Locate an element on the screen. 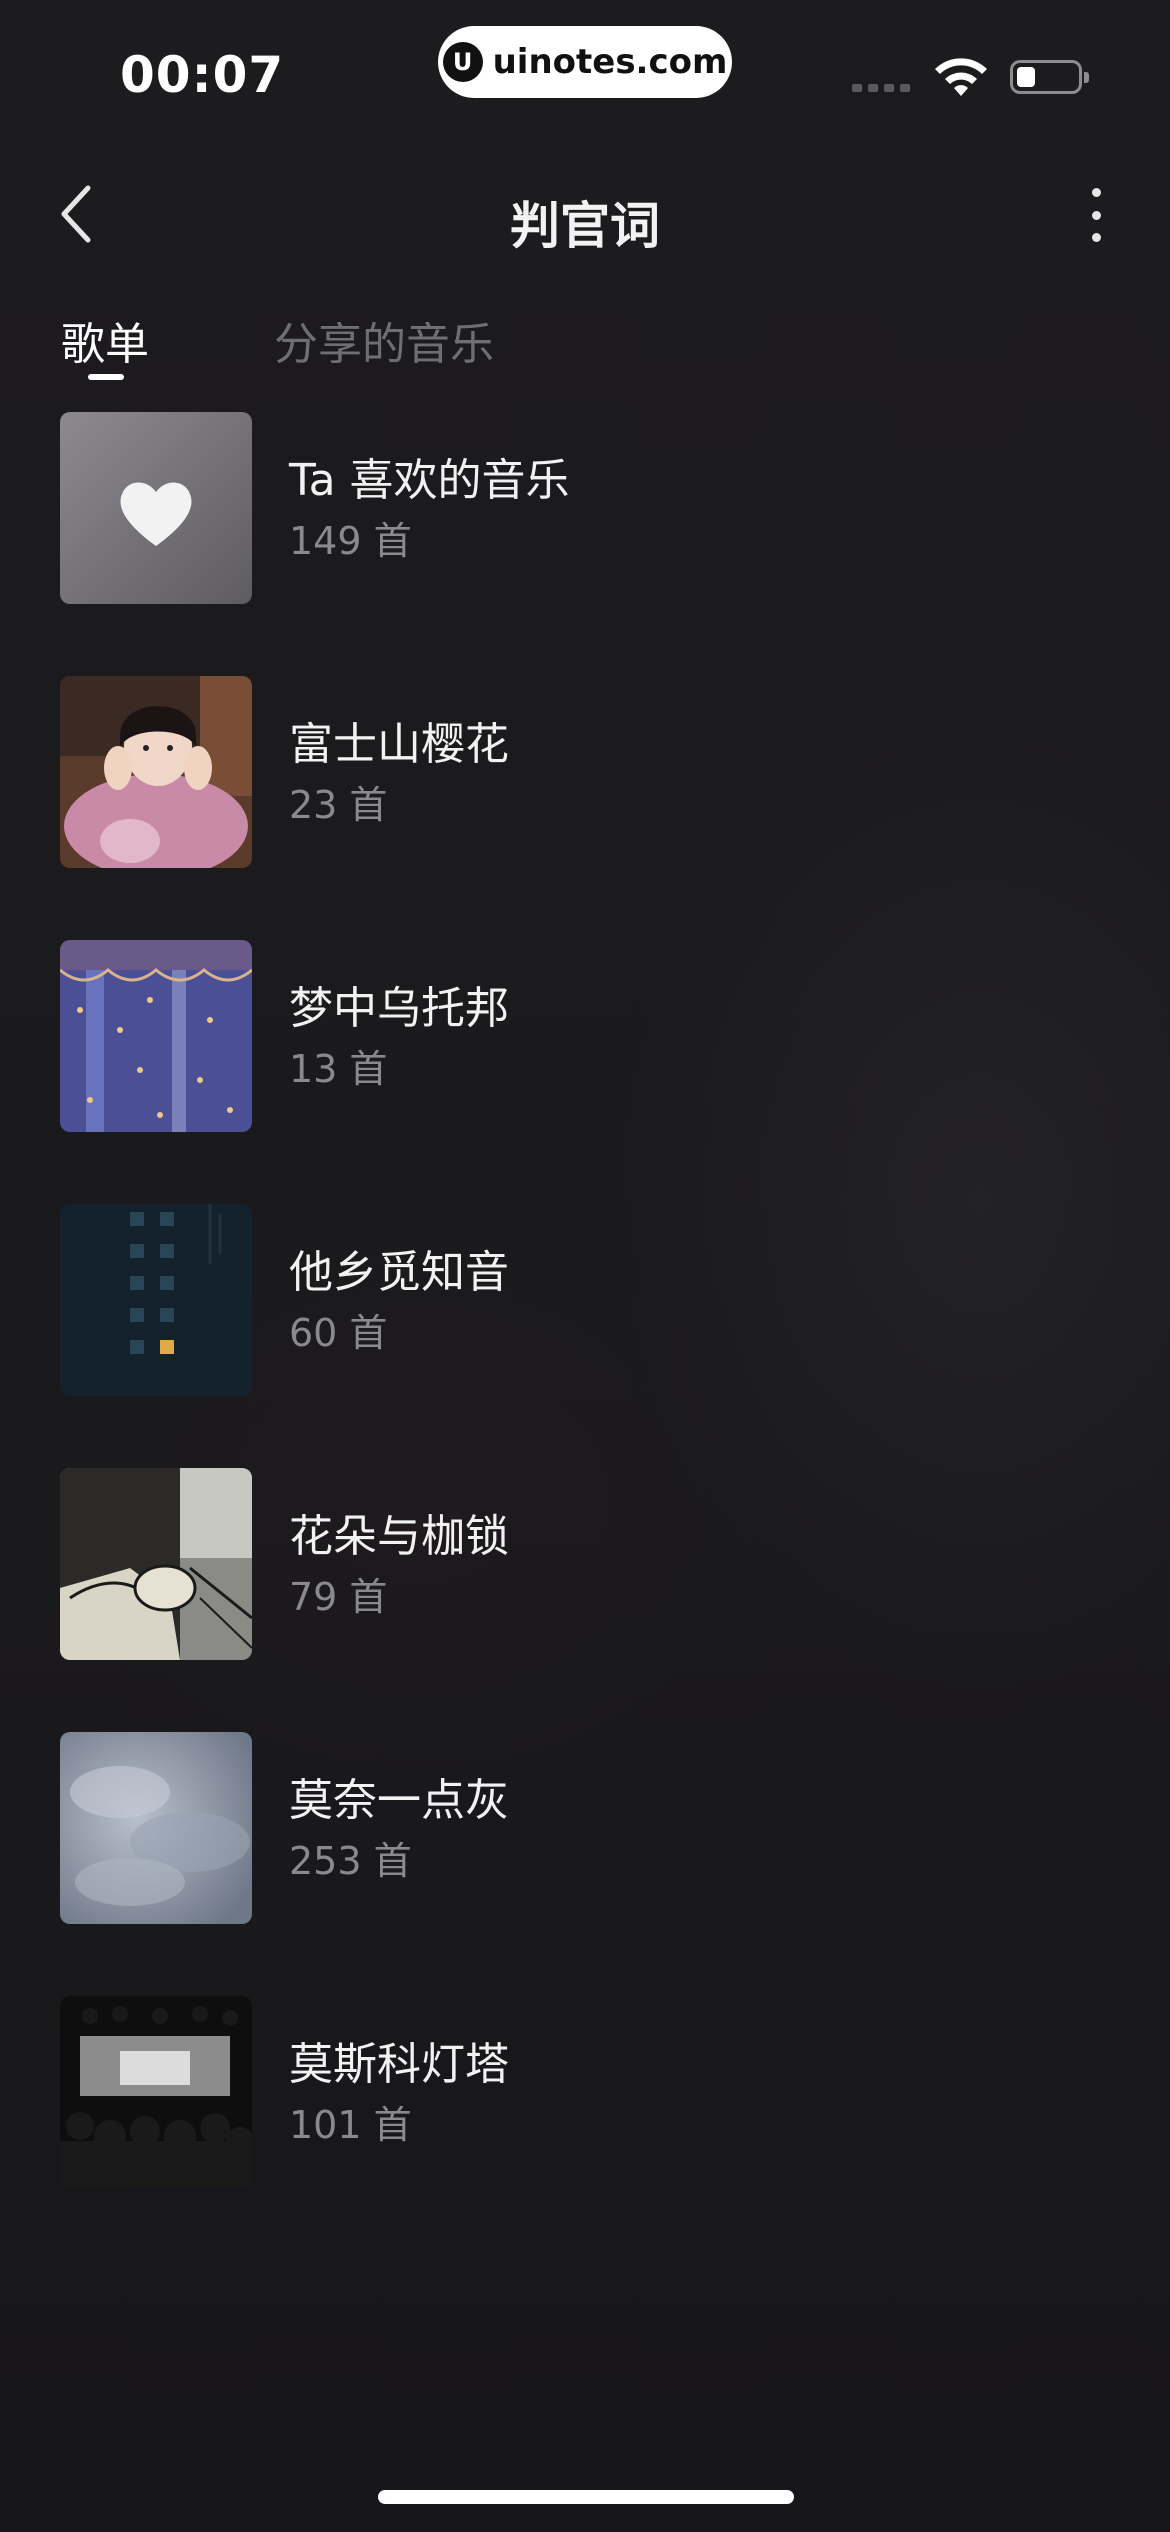  status-bar: 00:07 U uinotes.com is located at coordinates (585, 70).